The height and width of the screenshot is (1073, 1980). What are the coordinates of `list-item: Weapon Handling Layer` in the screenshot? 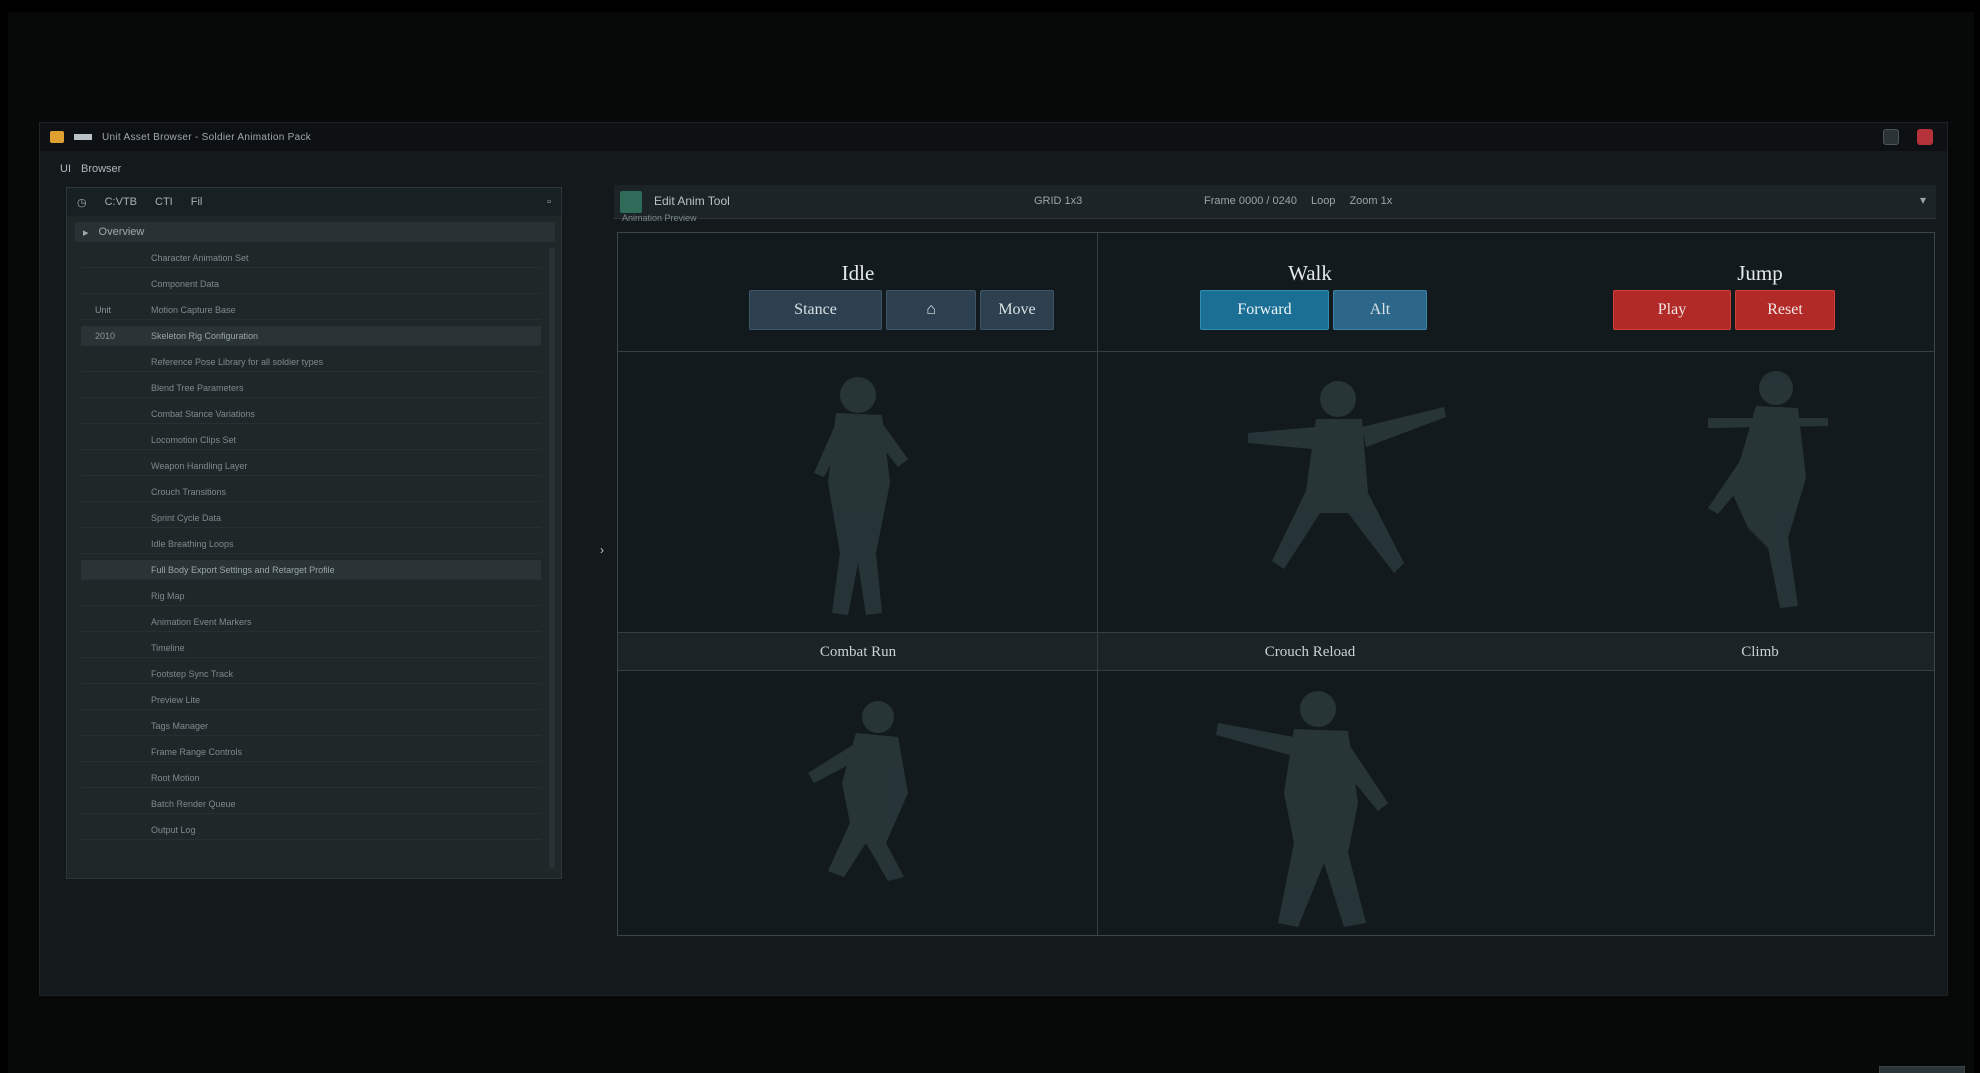 It's located at (311, 466).